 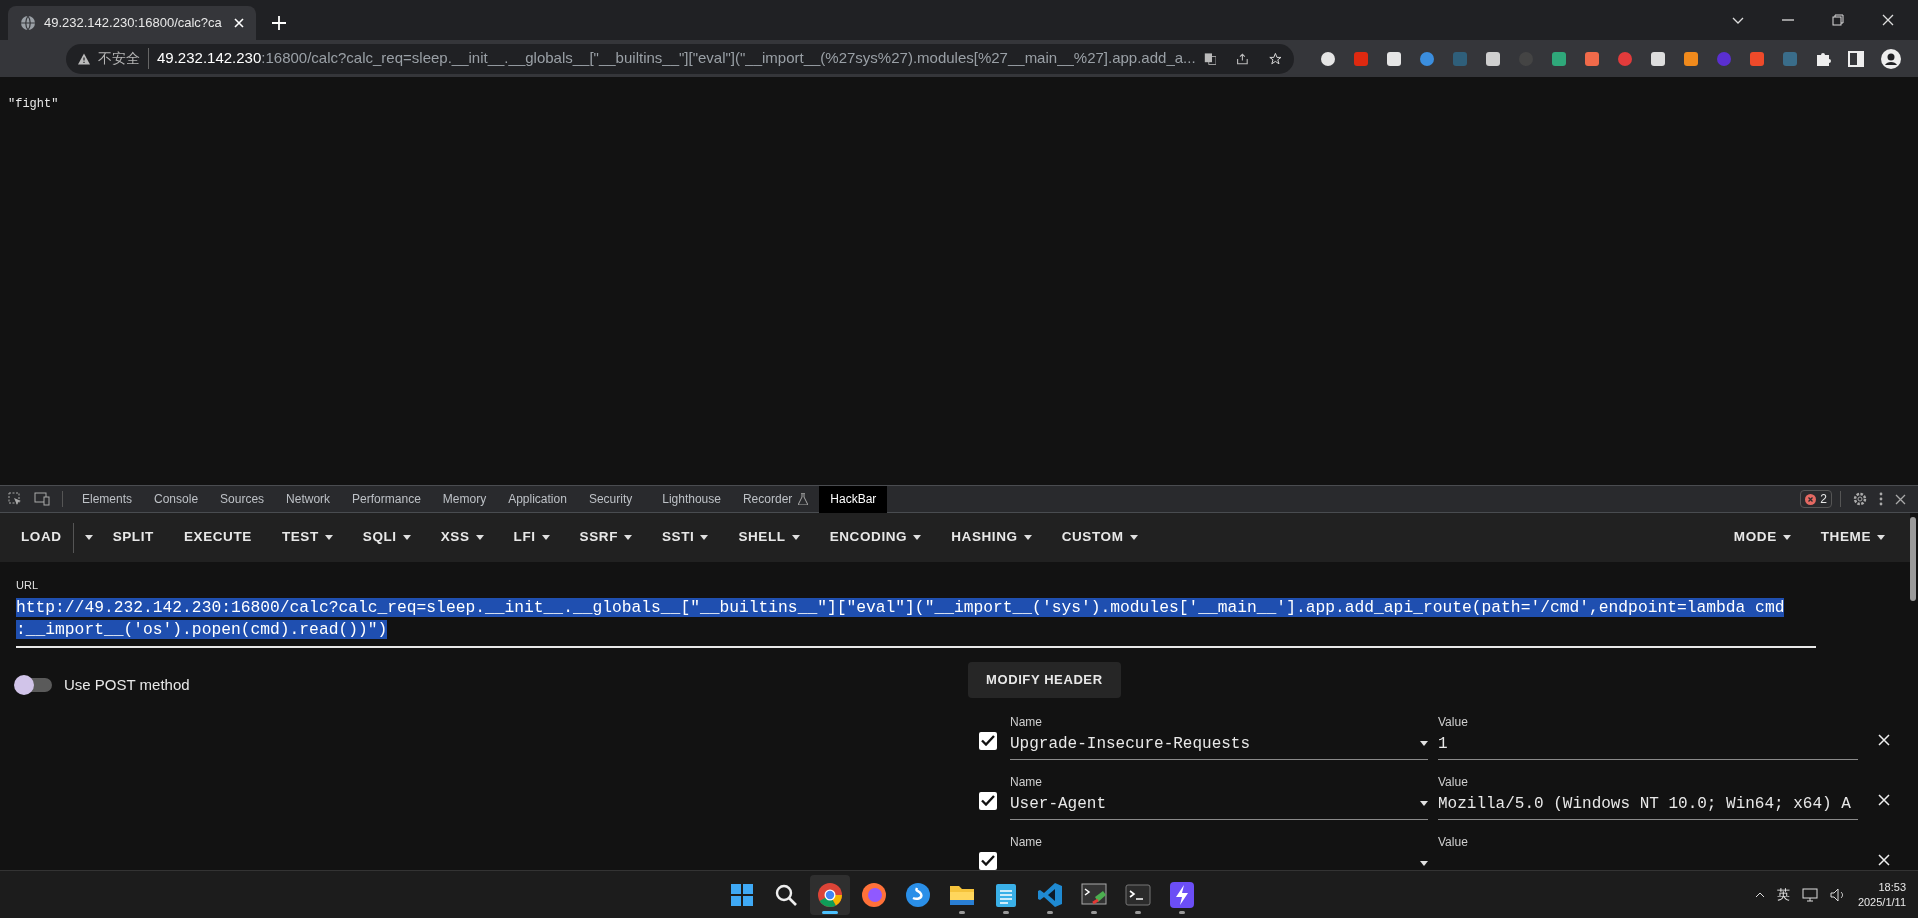 What do you see at coordinates (386, 537) in the screenshot?
I see `toolbar-button: SQLI` at bounding box center [386, 537].